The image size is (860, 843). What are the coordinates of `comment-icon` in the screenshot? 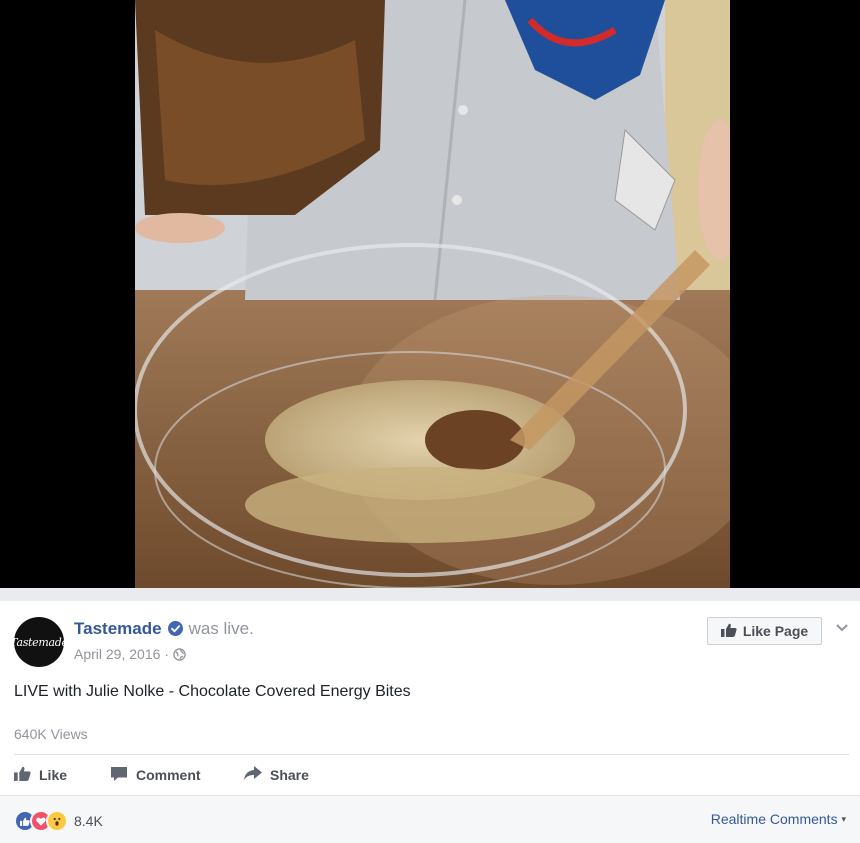 It's located at (119, 775).